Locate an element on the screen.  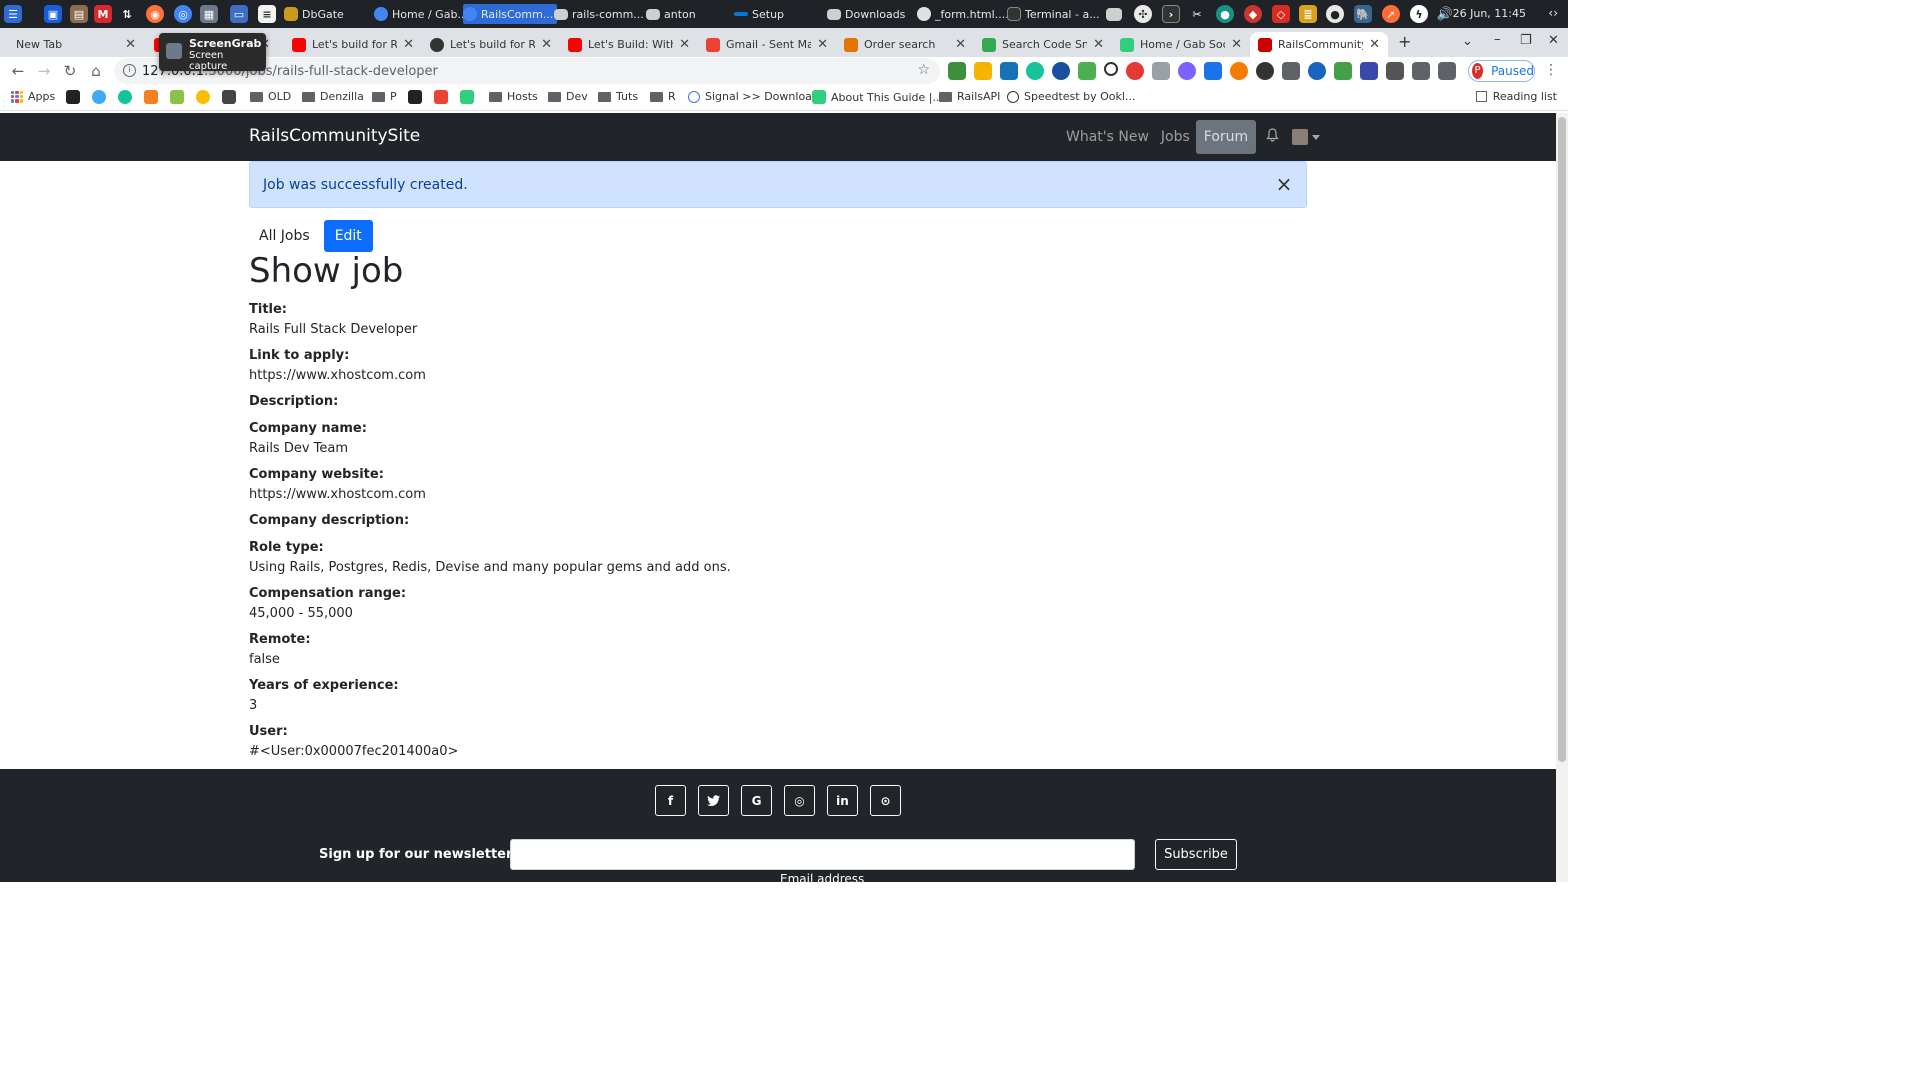
gmail-icon is located at coordinates (441, 97).